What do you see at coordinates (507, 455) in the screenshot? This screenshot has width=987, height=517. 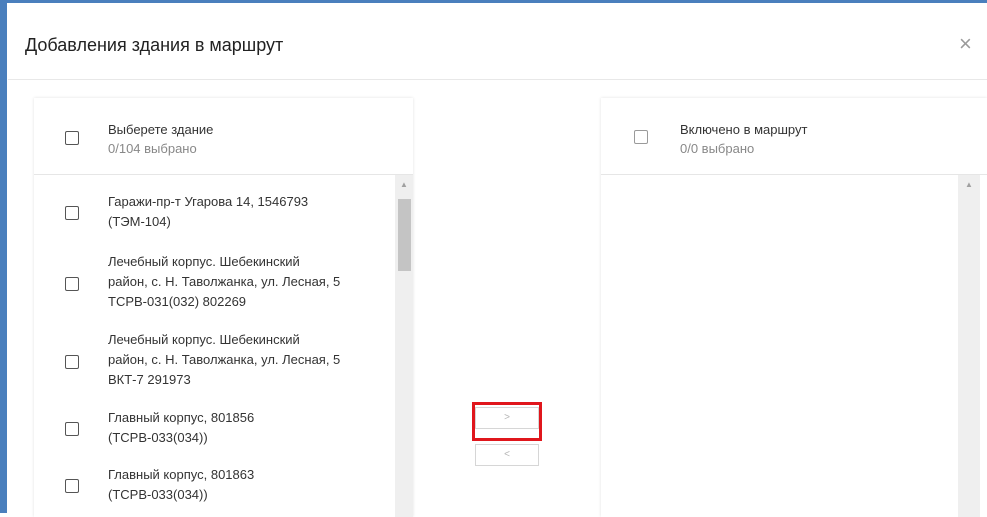 I see `remove-from-route-button: <` at bounding box center [507, 455].